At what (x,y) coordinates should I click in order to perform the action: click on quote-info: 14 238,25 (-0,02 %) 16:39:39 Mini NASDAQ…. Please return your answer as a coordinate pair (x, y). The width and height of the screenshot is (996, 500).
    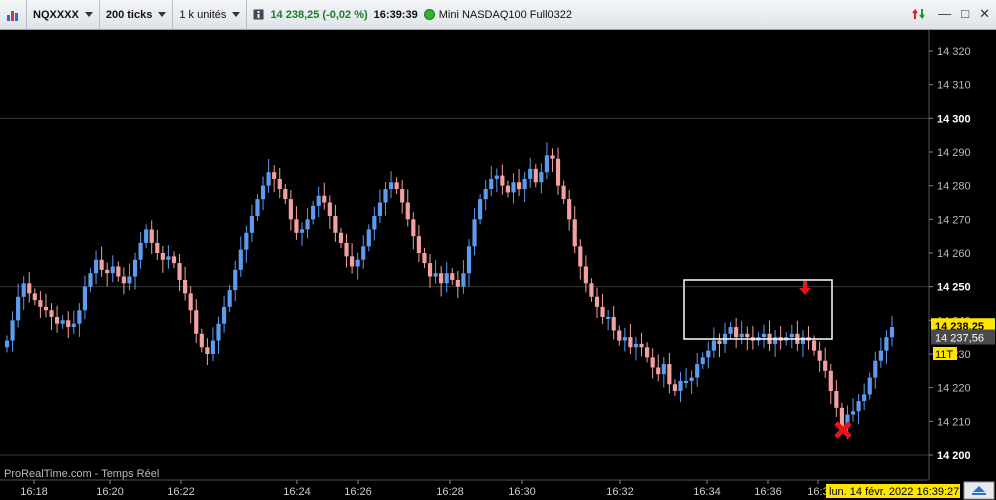
    Looking at the image, I should click on (412, 14).